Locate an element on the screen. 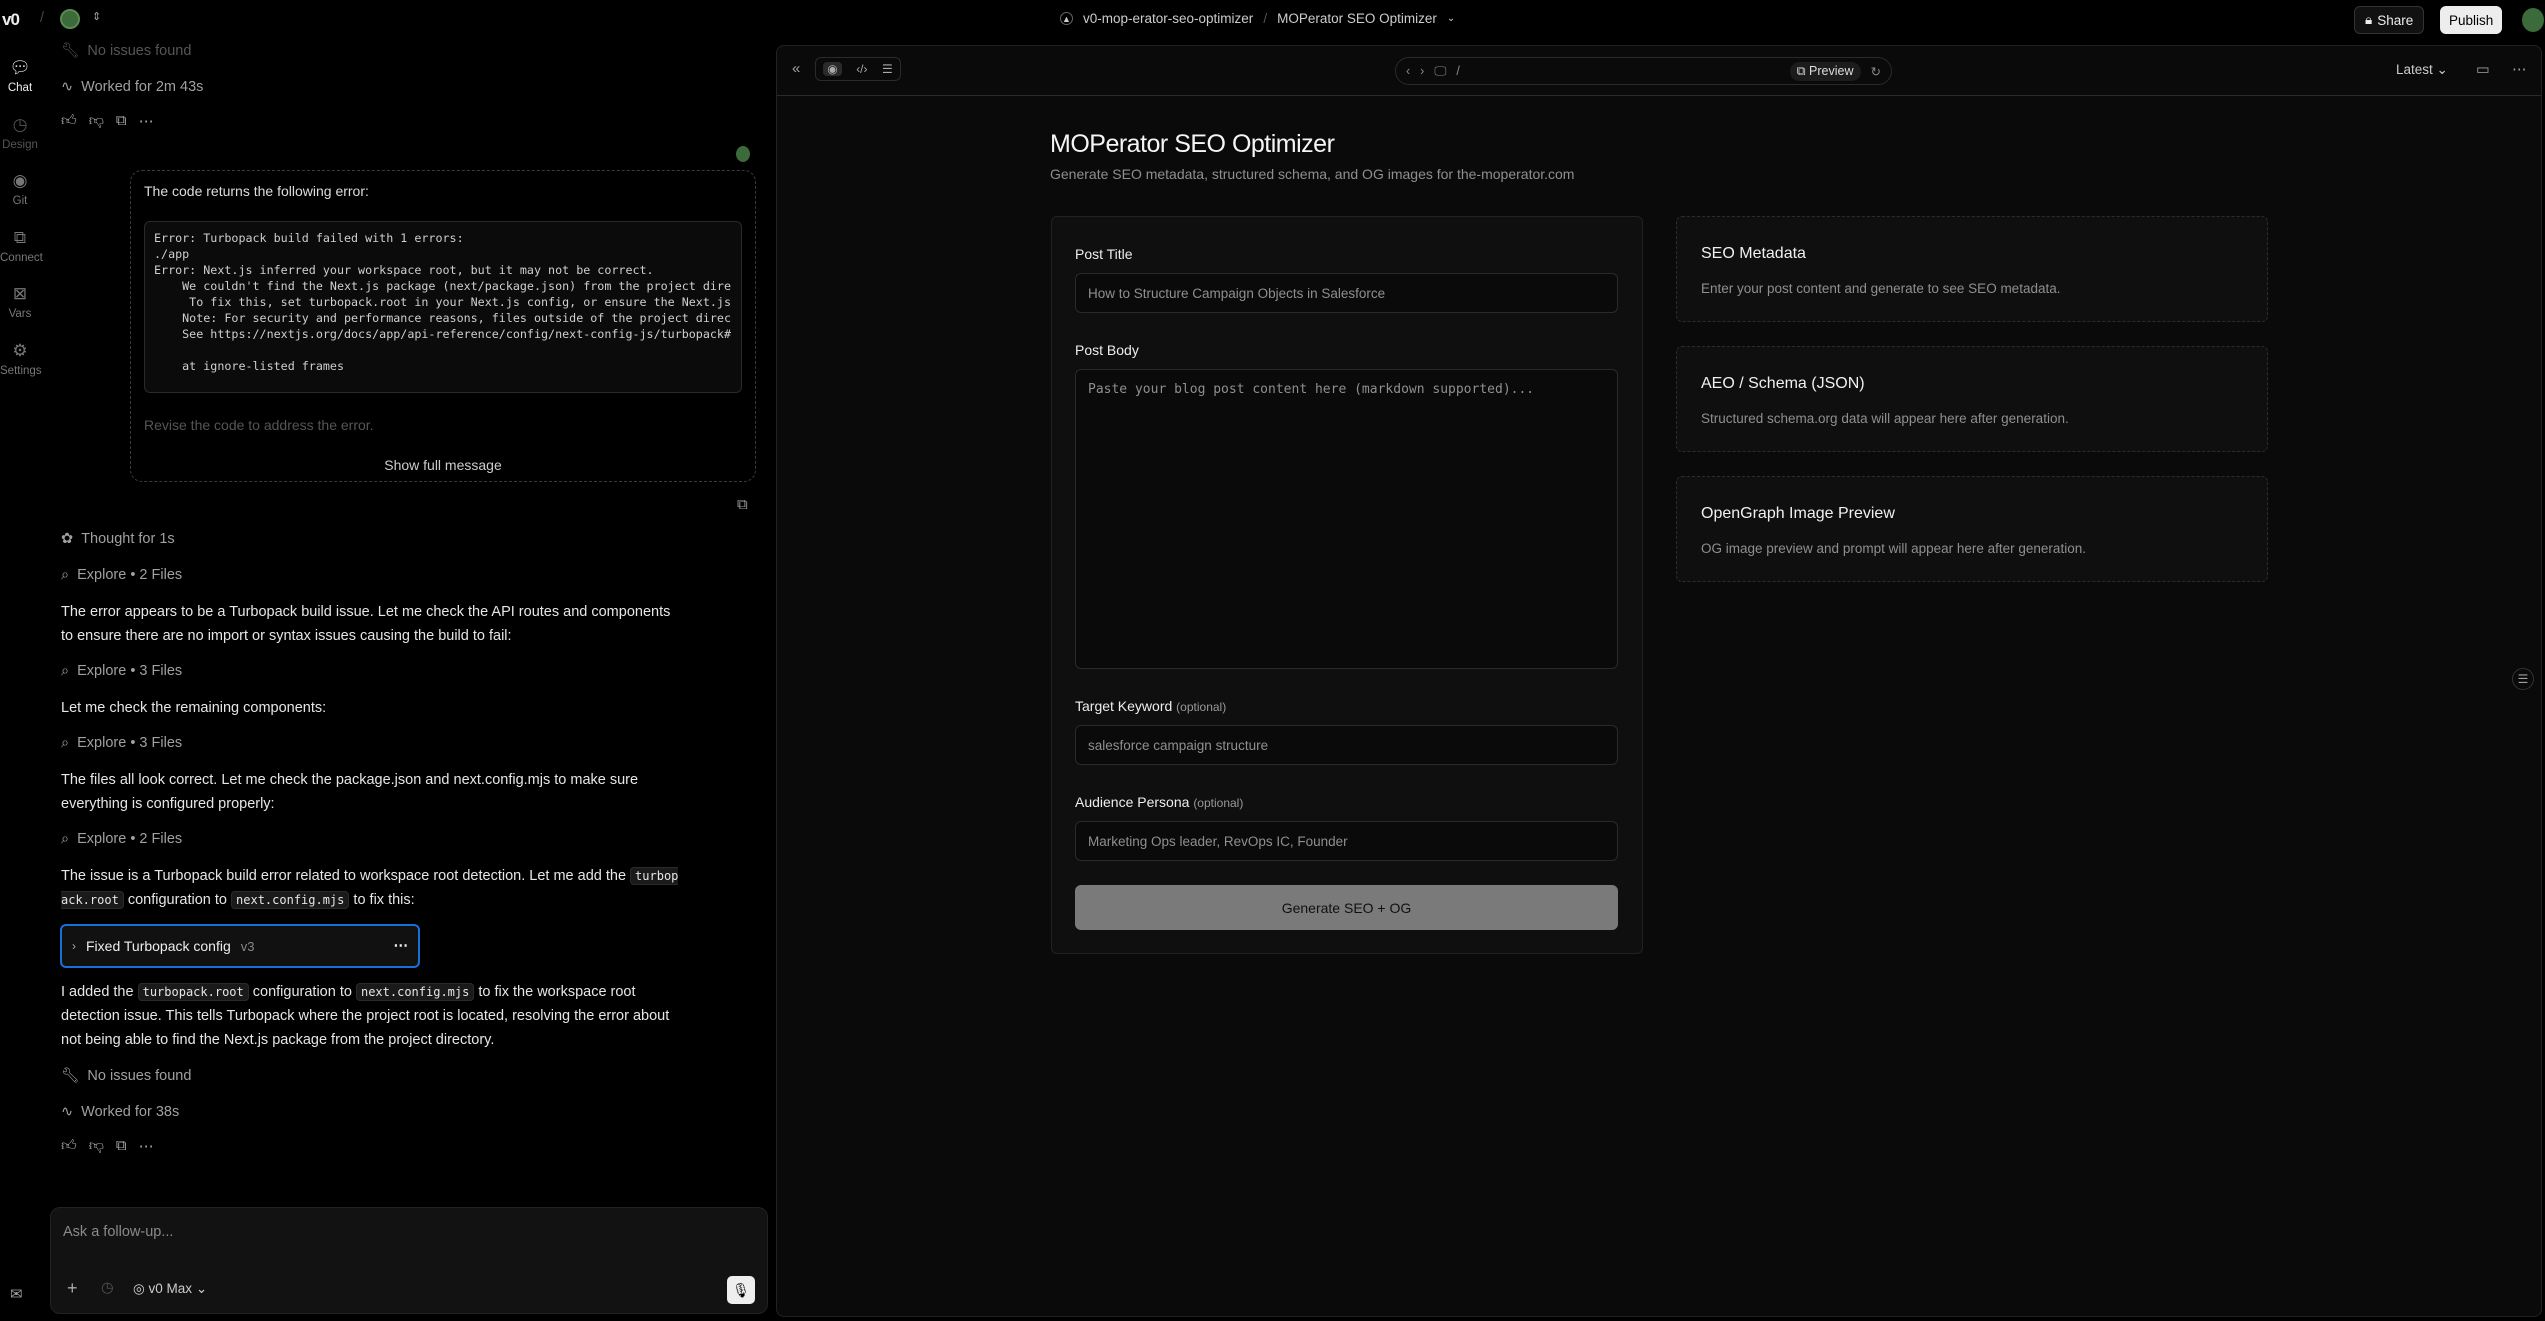 The height and width of the screenshot is (1321, 2545). back-icon: ‹ is located at coordinates (1408, 71).